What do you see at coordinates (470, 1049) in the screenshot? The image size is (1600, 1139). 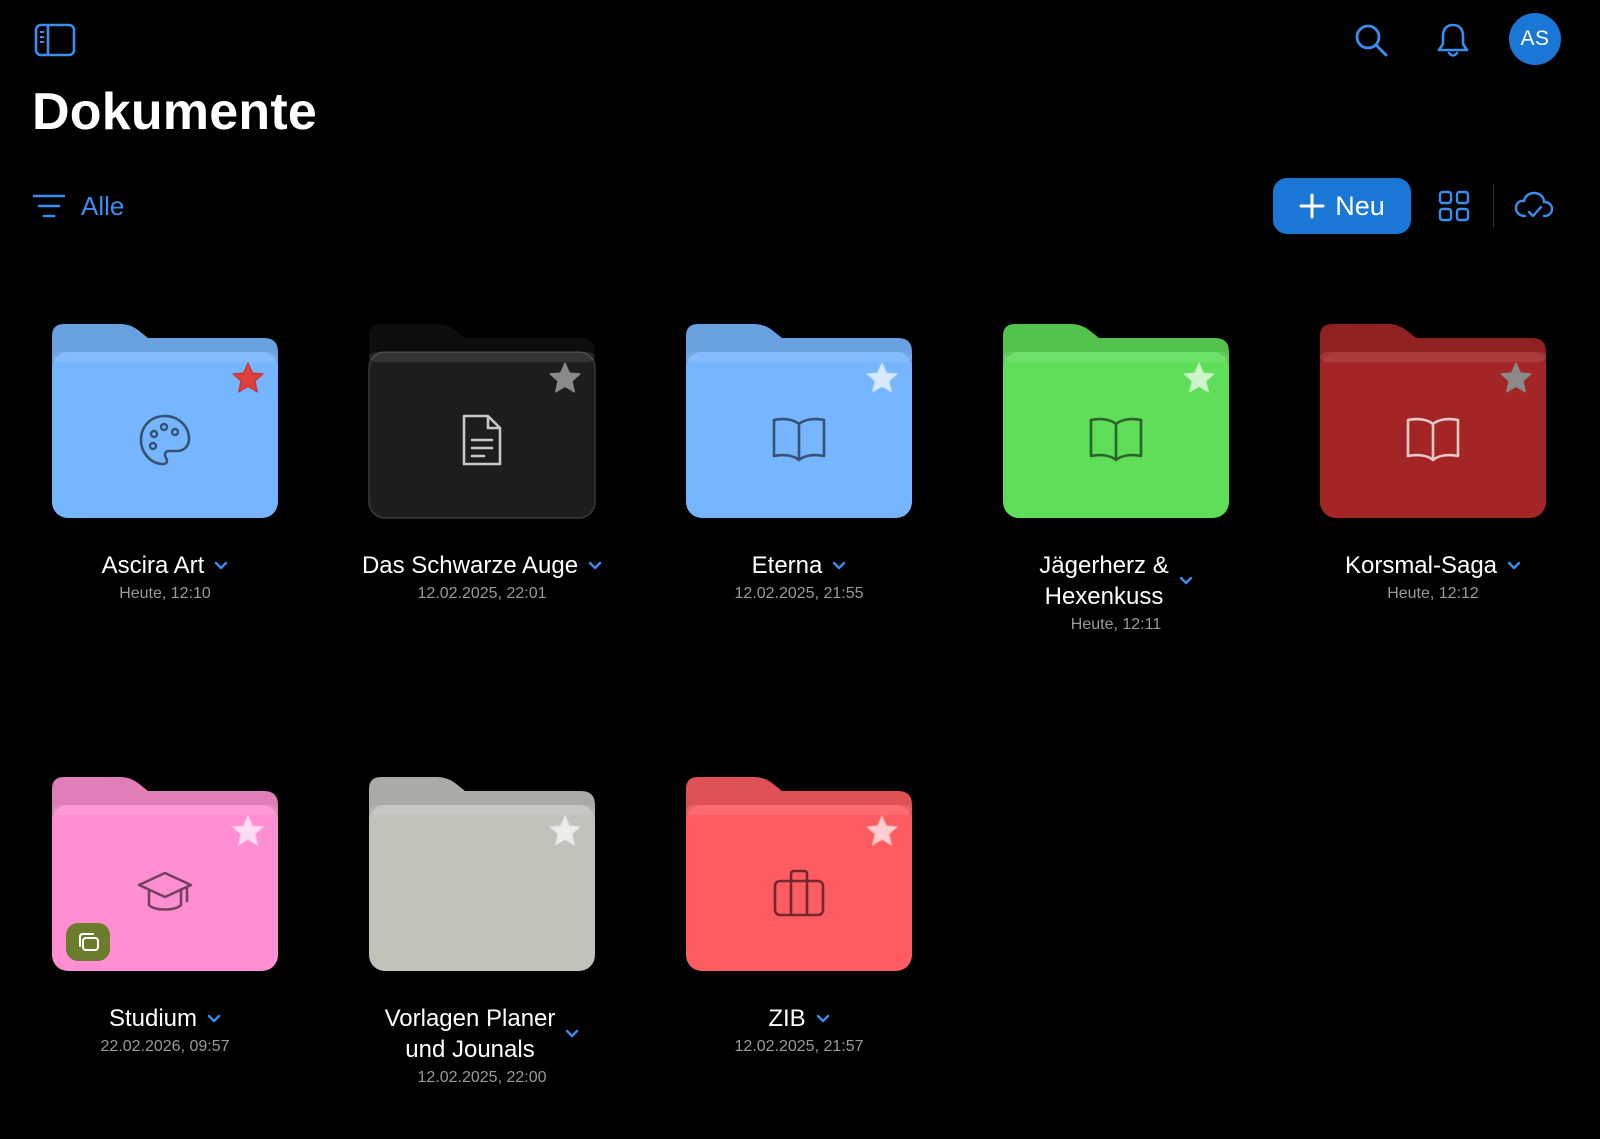 I see `folder-name-line: und Jounals` at bounding box center [470, 1049].